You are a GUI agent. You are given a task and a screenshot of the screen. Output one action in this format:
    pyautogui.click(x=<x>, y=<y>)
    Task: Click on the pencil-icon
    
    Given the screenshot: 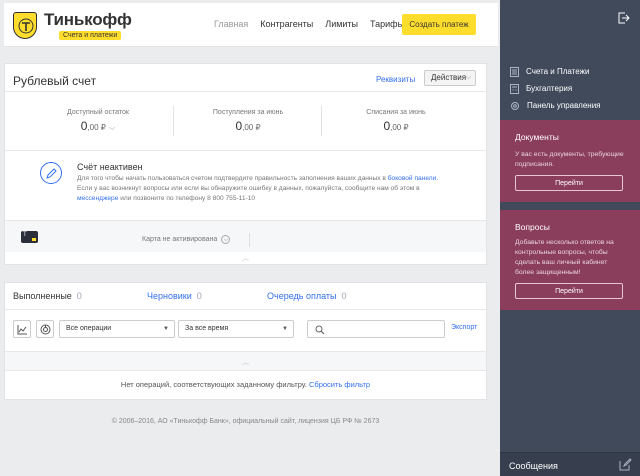 What is the action you would take?
    pyautogui.click(x=51, y=173)
    